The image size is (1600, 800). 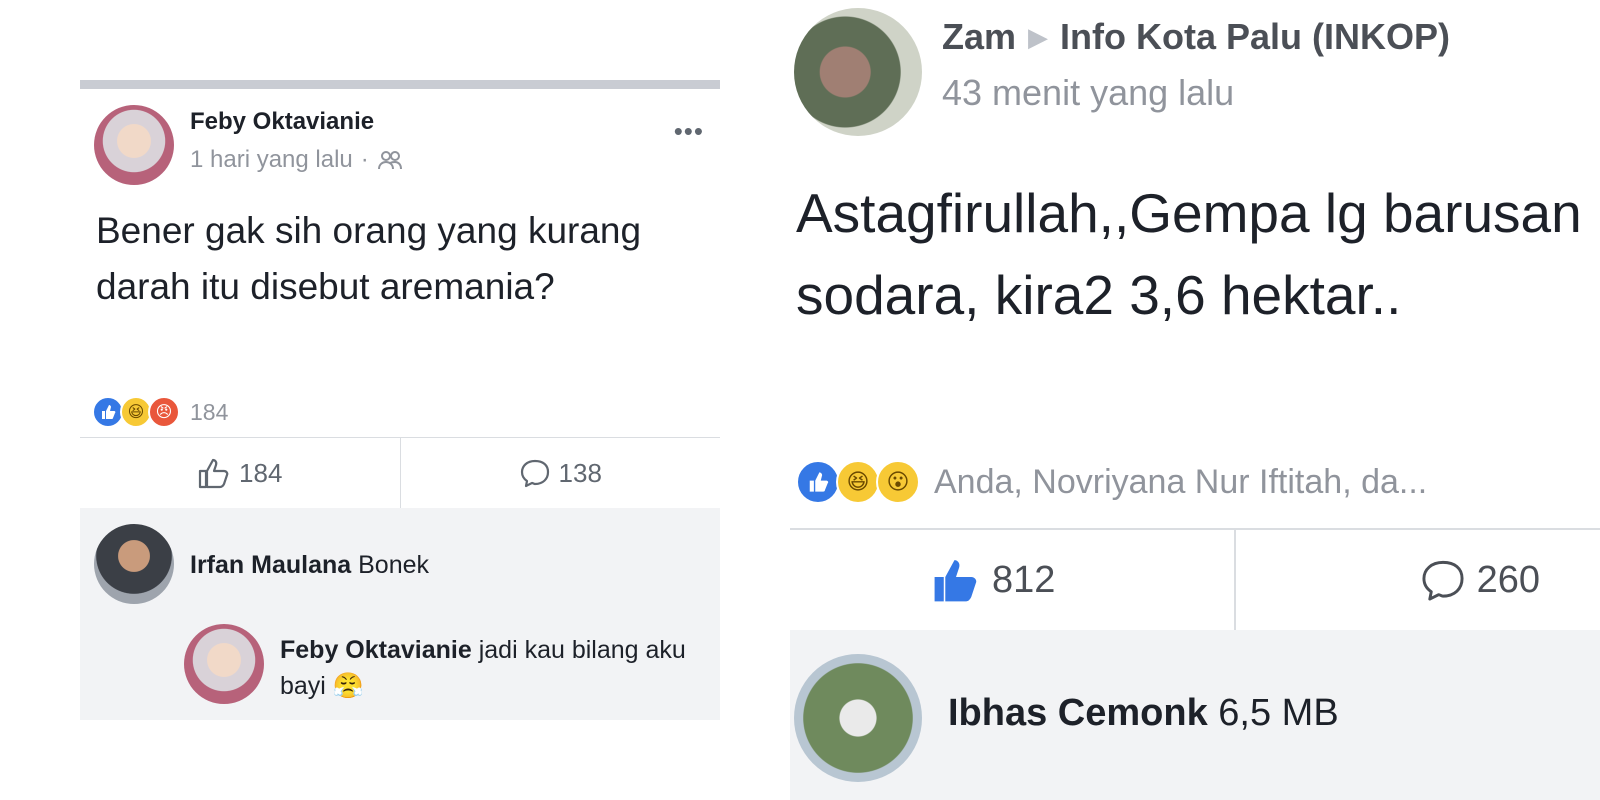 What do you see at coordinates (271, 160) in the screenshot?
I see `post-time: 1 hari yang lalu` at bounding box center [271, 160].